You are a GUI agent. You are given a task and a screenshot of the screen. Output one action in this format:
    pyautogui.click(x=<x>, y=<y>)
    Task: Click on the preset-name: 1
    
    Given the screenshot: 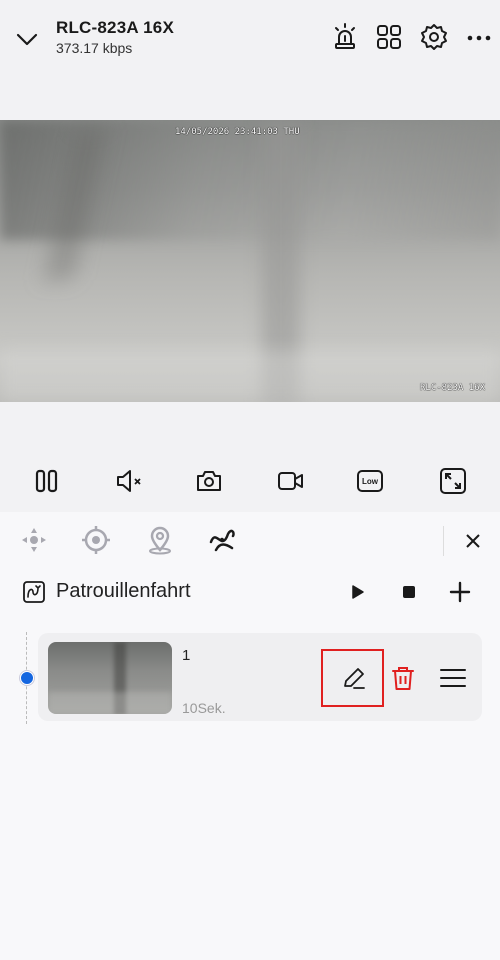 What is the action you would take?
    pyautogui.click(x=186, y=655)
    